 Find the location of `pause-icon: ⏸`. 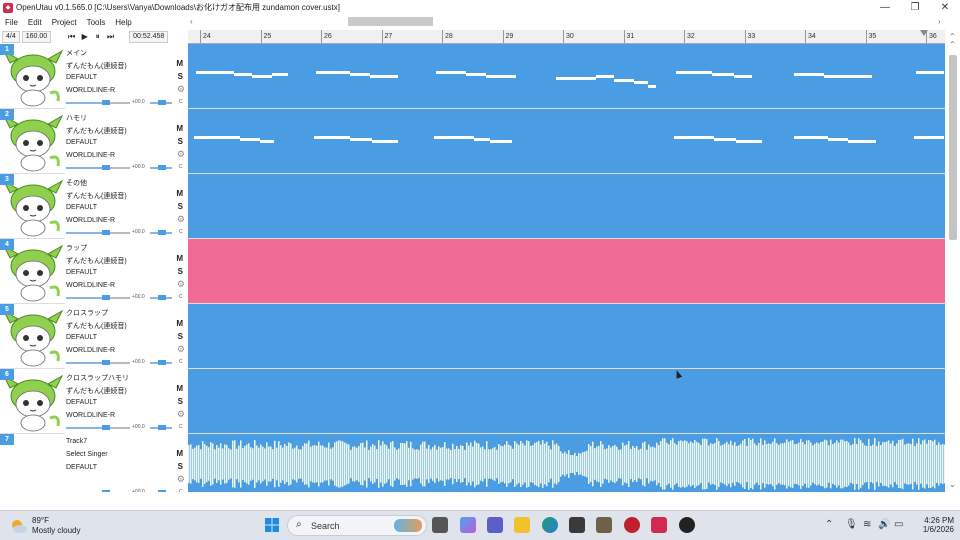

pause-icon: ⏸ is located at coordinates (97, 37).